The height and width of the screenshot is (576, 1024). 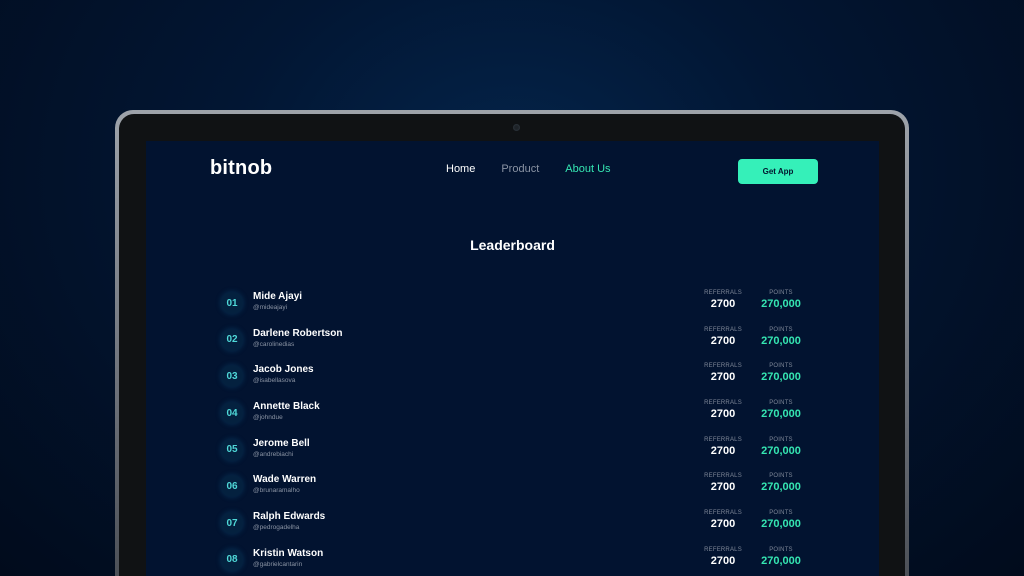 I want to click on nav-link-home: Home, so click(x=460, y=169).